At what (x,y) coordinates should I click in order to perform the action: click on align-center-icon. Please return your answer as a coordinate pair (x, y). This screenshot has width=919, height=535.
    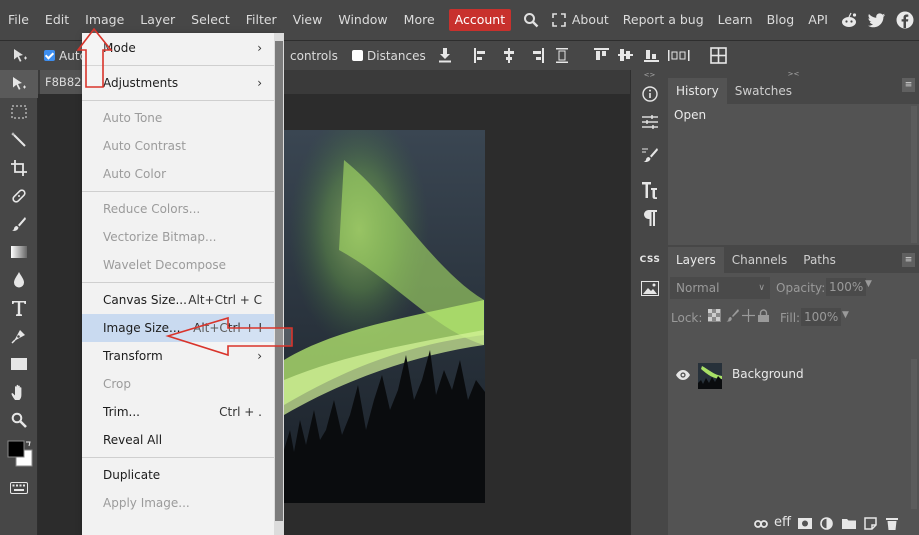
    Looking at the image, I should click on (509, 57).